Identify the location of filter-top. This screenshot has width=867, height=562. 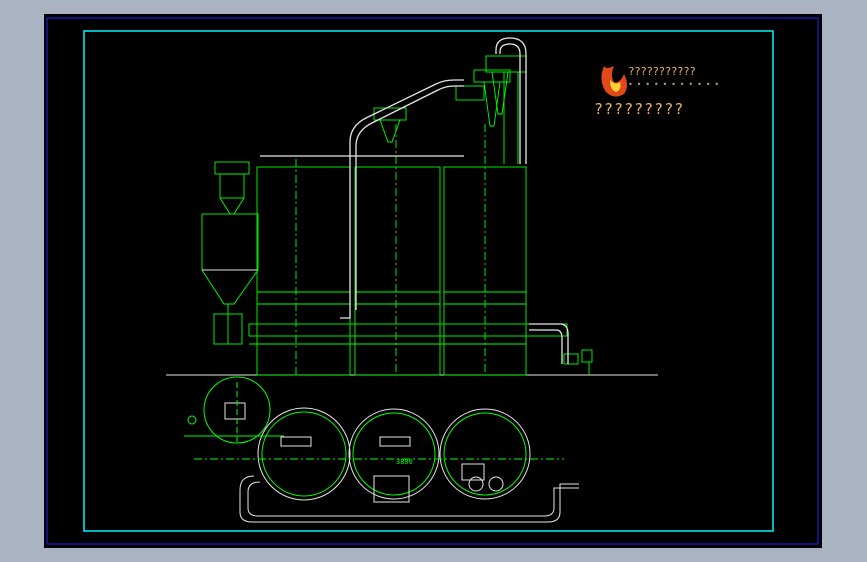
(232, 168).